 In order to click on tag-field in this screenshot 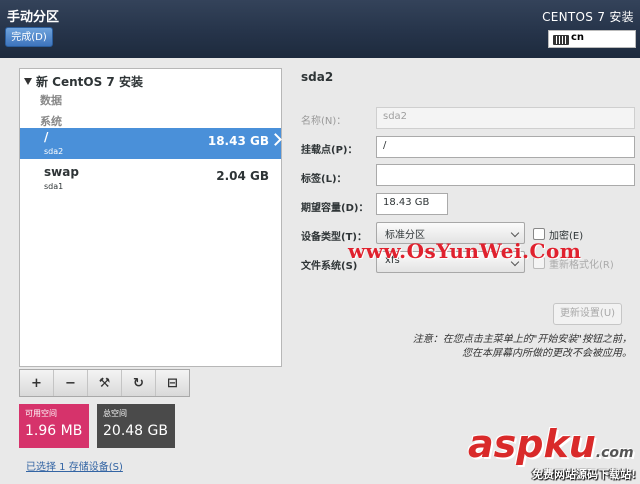, I will do `click(505, 175)`.